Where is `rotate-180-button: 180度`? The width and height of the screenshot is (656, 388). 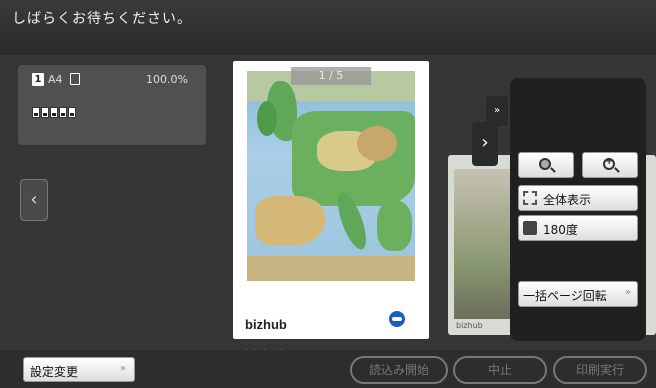
rotate-180-button: 180度 is located at coordinates (578, 228).